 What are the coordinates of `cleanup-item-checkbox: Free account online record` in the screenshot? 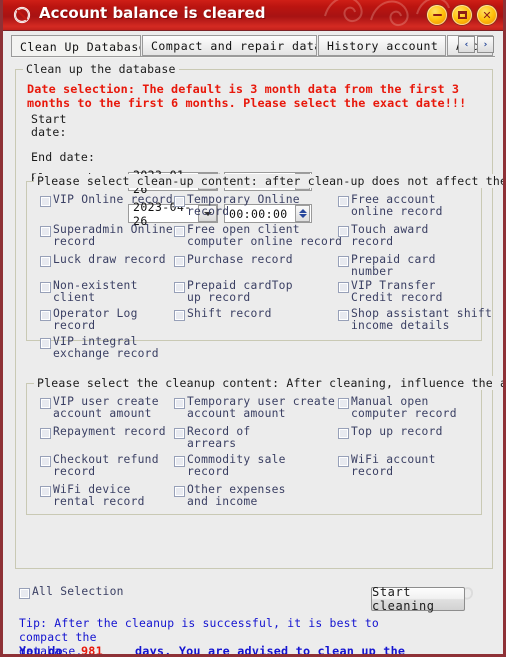 It's located at (390, 206).